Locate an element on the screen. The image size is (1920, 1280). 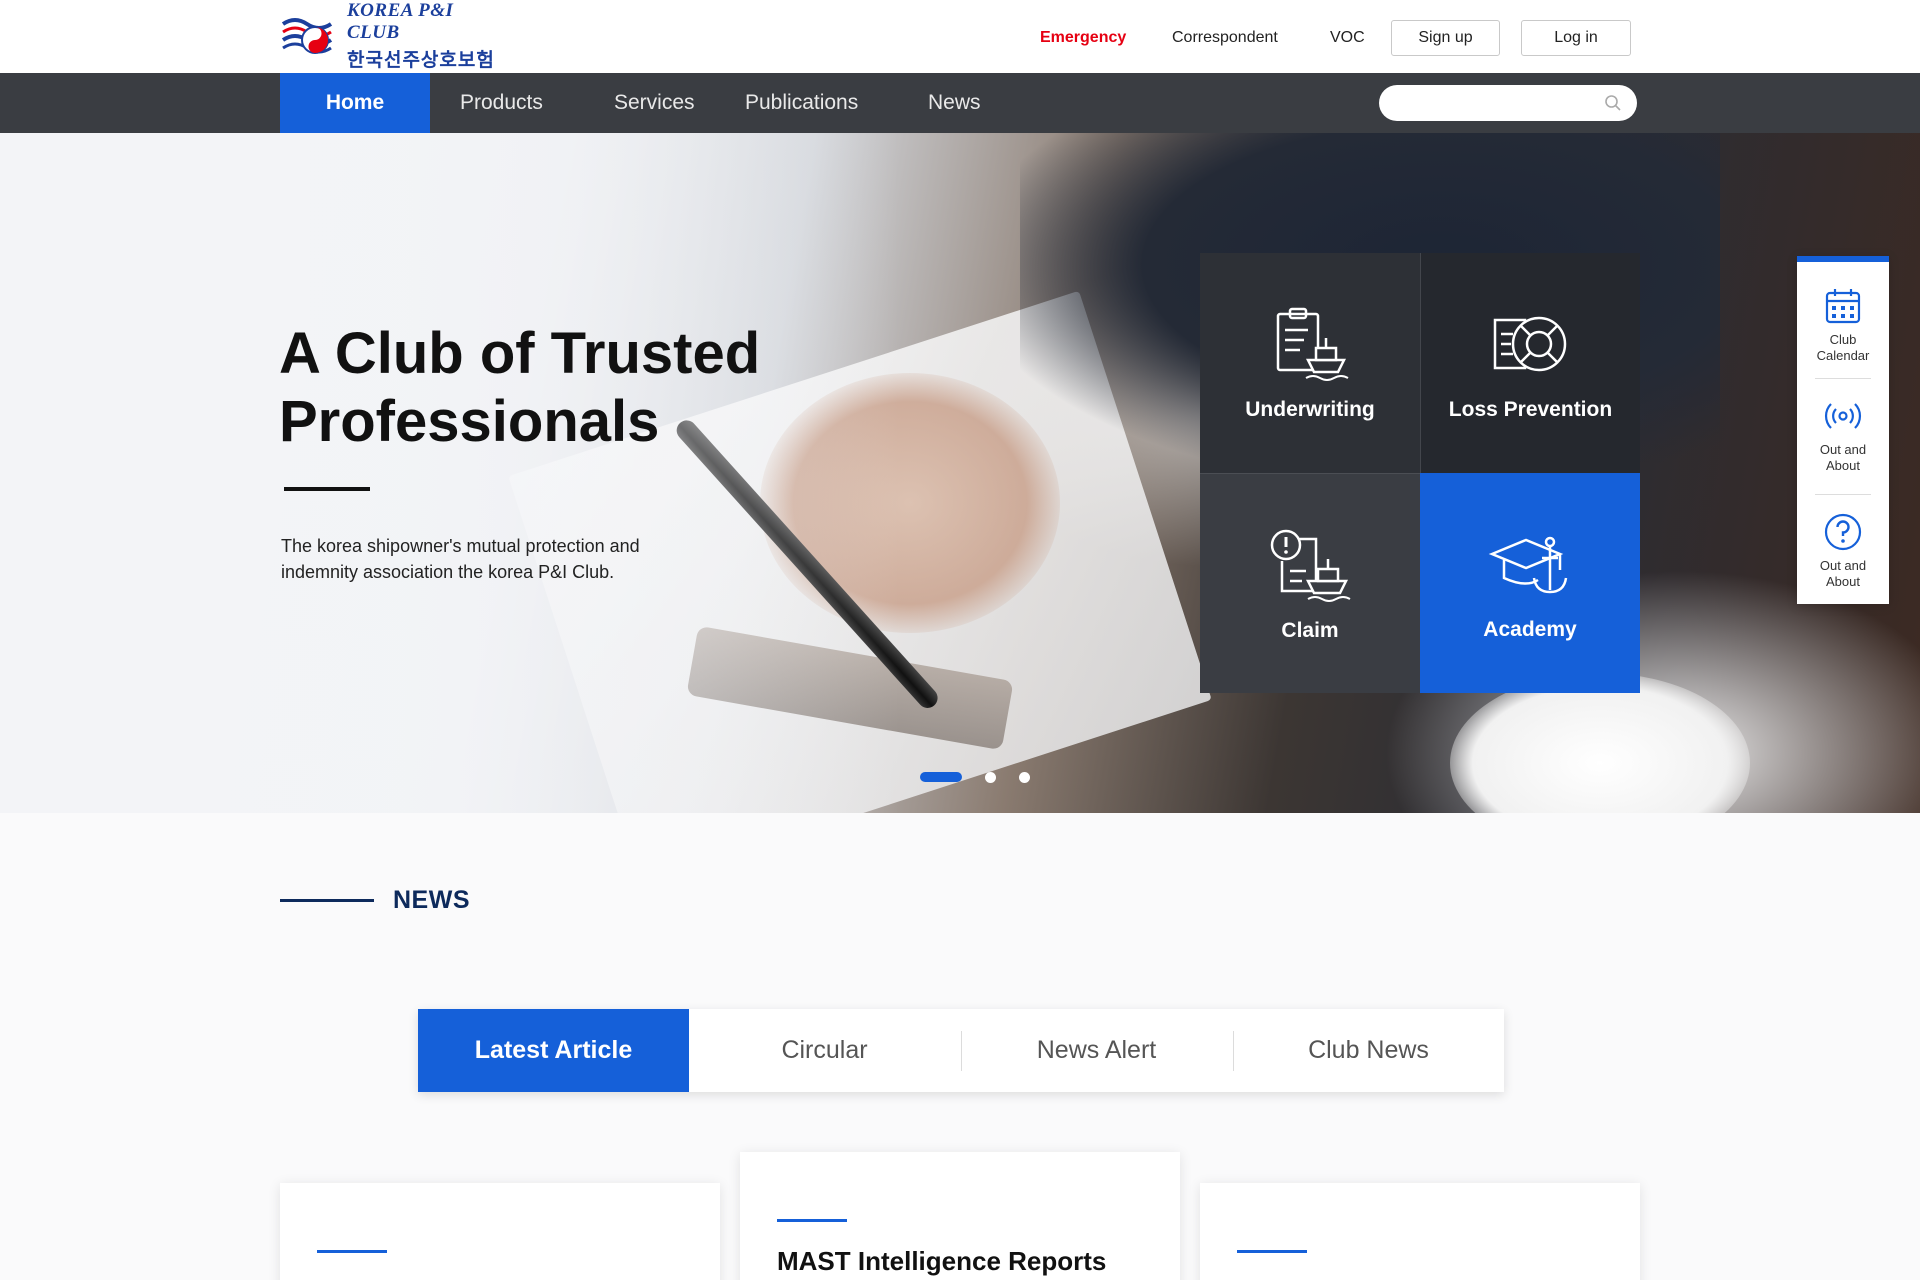
claim-ship-icon is located at coordinates (1310, 565).